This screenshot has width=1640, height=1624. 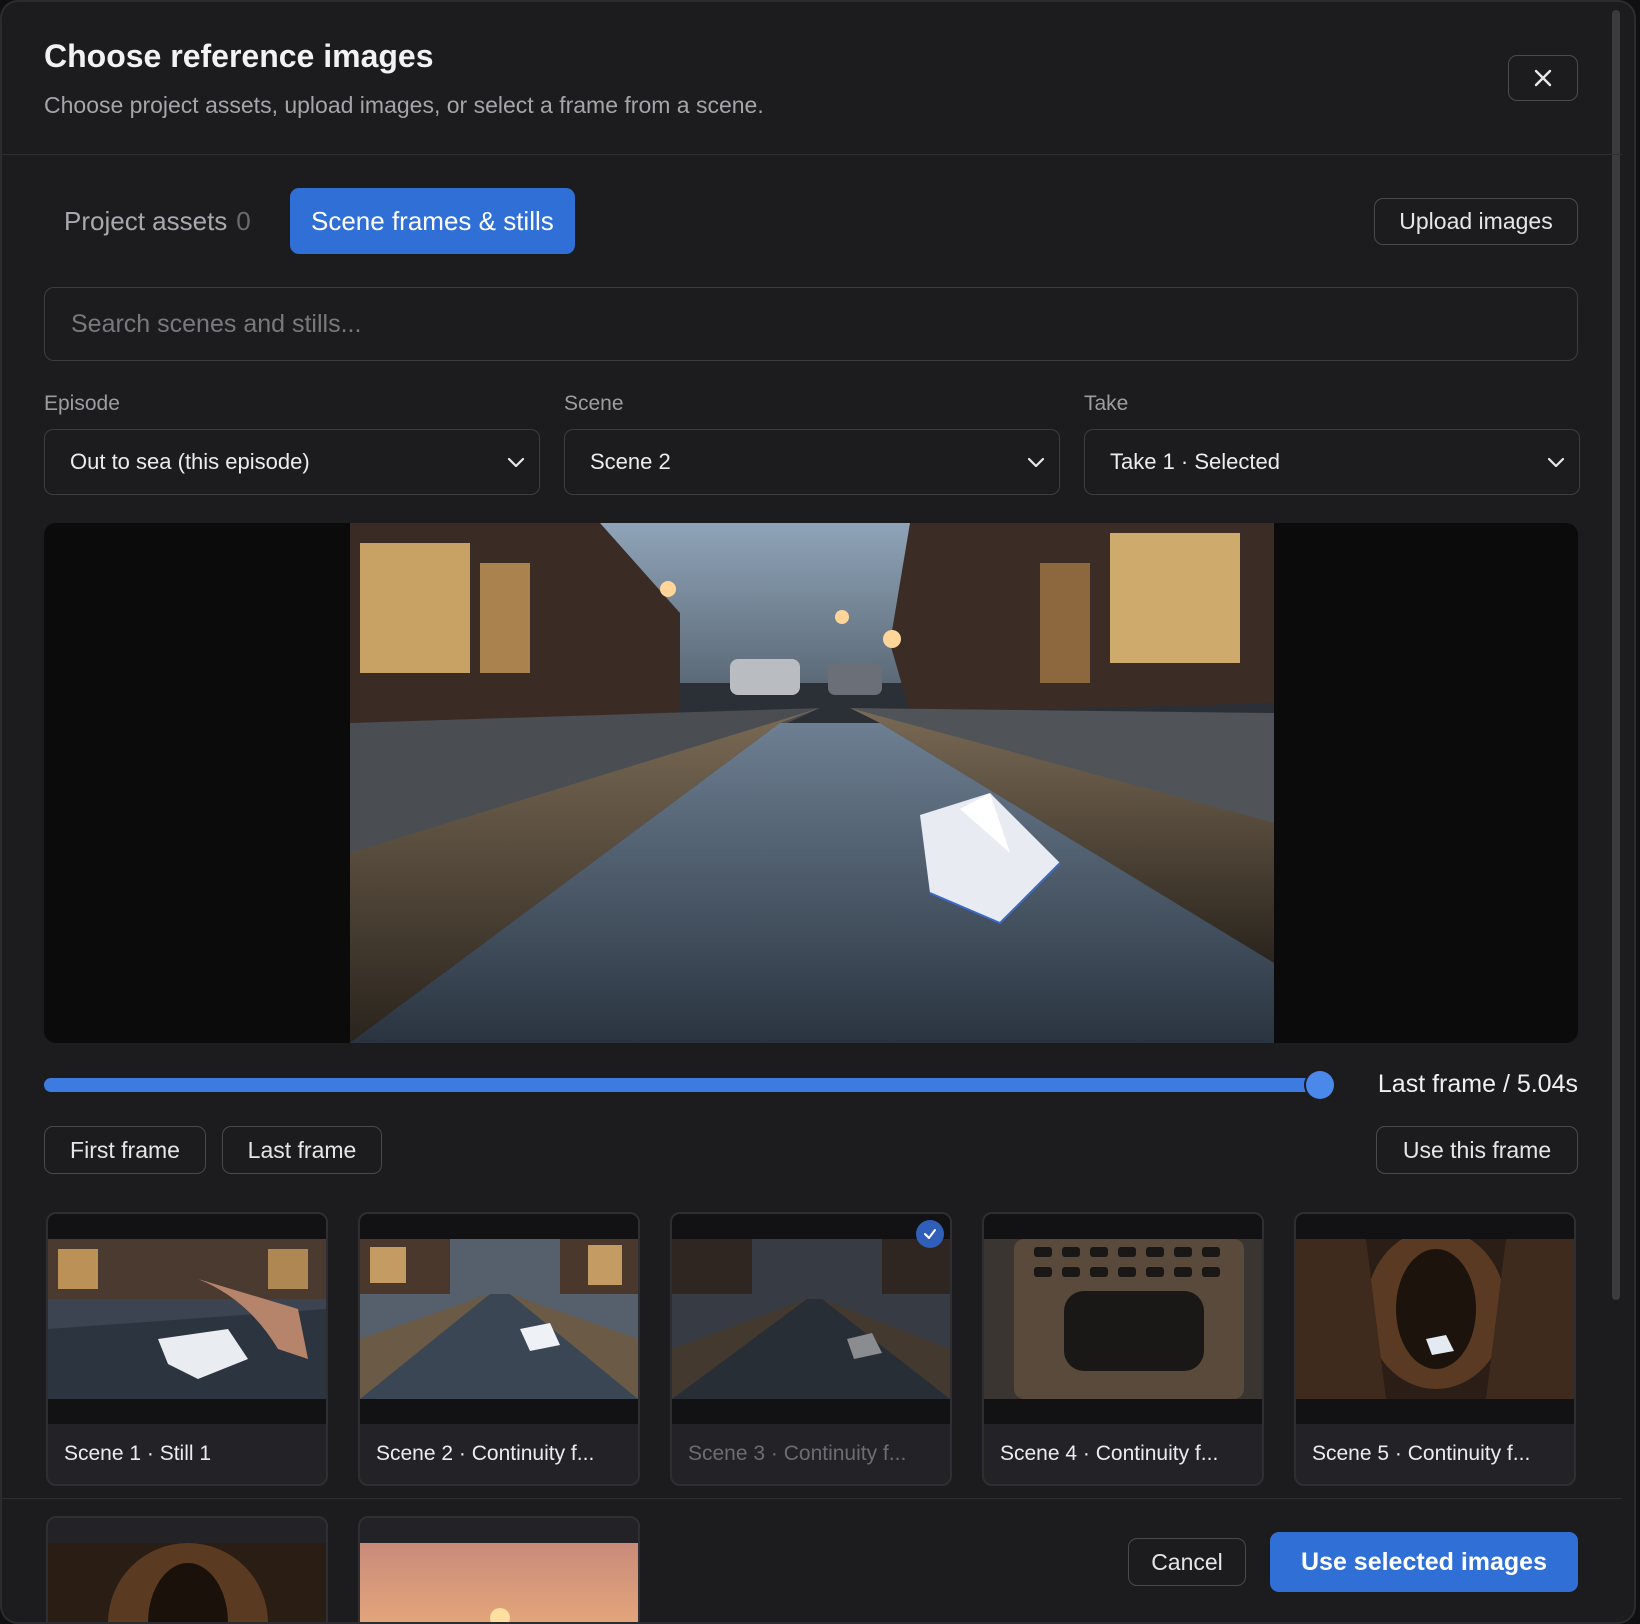 What do you see at coordinates (930, 1234) in the screenshot?
I see `selected-check-icon` at bounding box center [930, 1234].